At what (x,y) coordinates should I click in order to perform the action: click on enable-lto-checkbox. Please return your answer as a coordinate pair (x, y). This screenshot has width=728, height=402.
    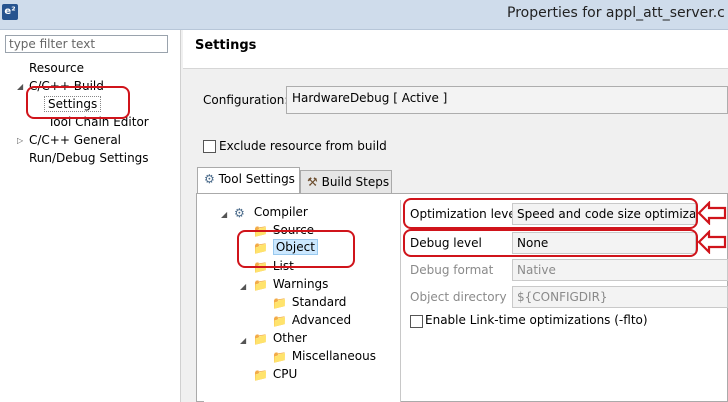
    Looking at the image, I should click on (416, 321).